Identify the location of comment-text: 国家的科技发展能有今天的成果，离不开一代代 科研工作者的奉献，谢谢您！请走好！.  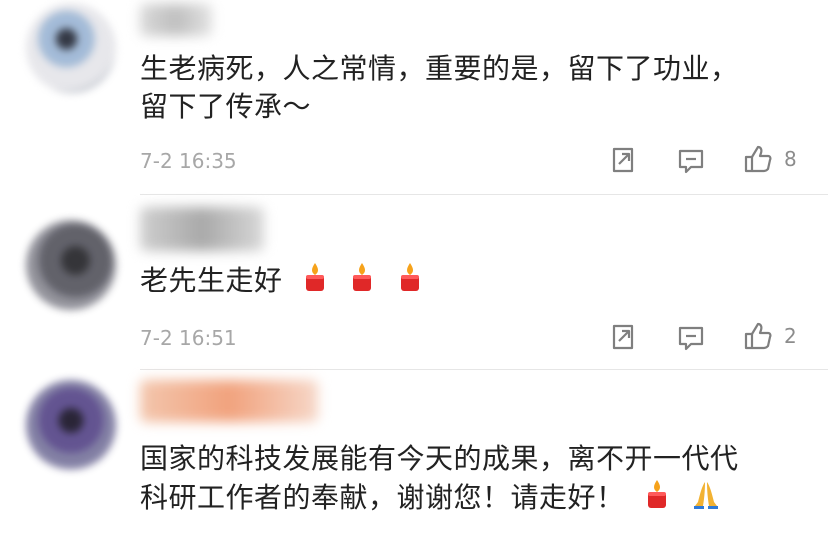
(439, 480).